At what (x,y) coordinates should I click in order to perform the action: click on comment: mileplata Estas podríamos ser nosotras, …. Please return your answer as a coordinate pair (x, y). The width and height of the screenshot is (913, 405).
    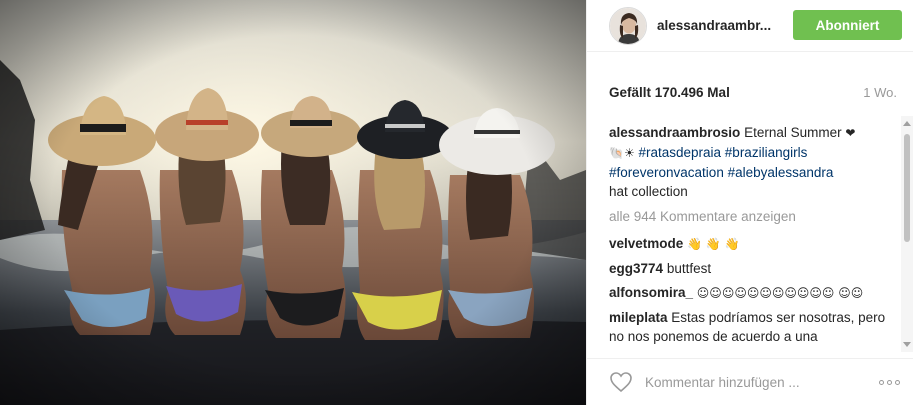
    Looking at the image, I should click on (754, 327).